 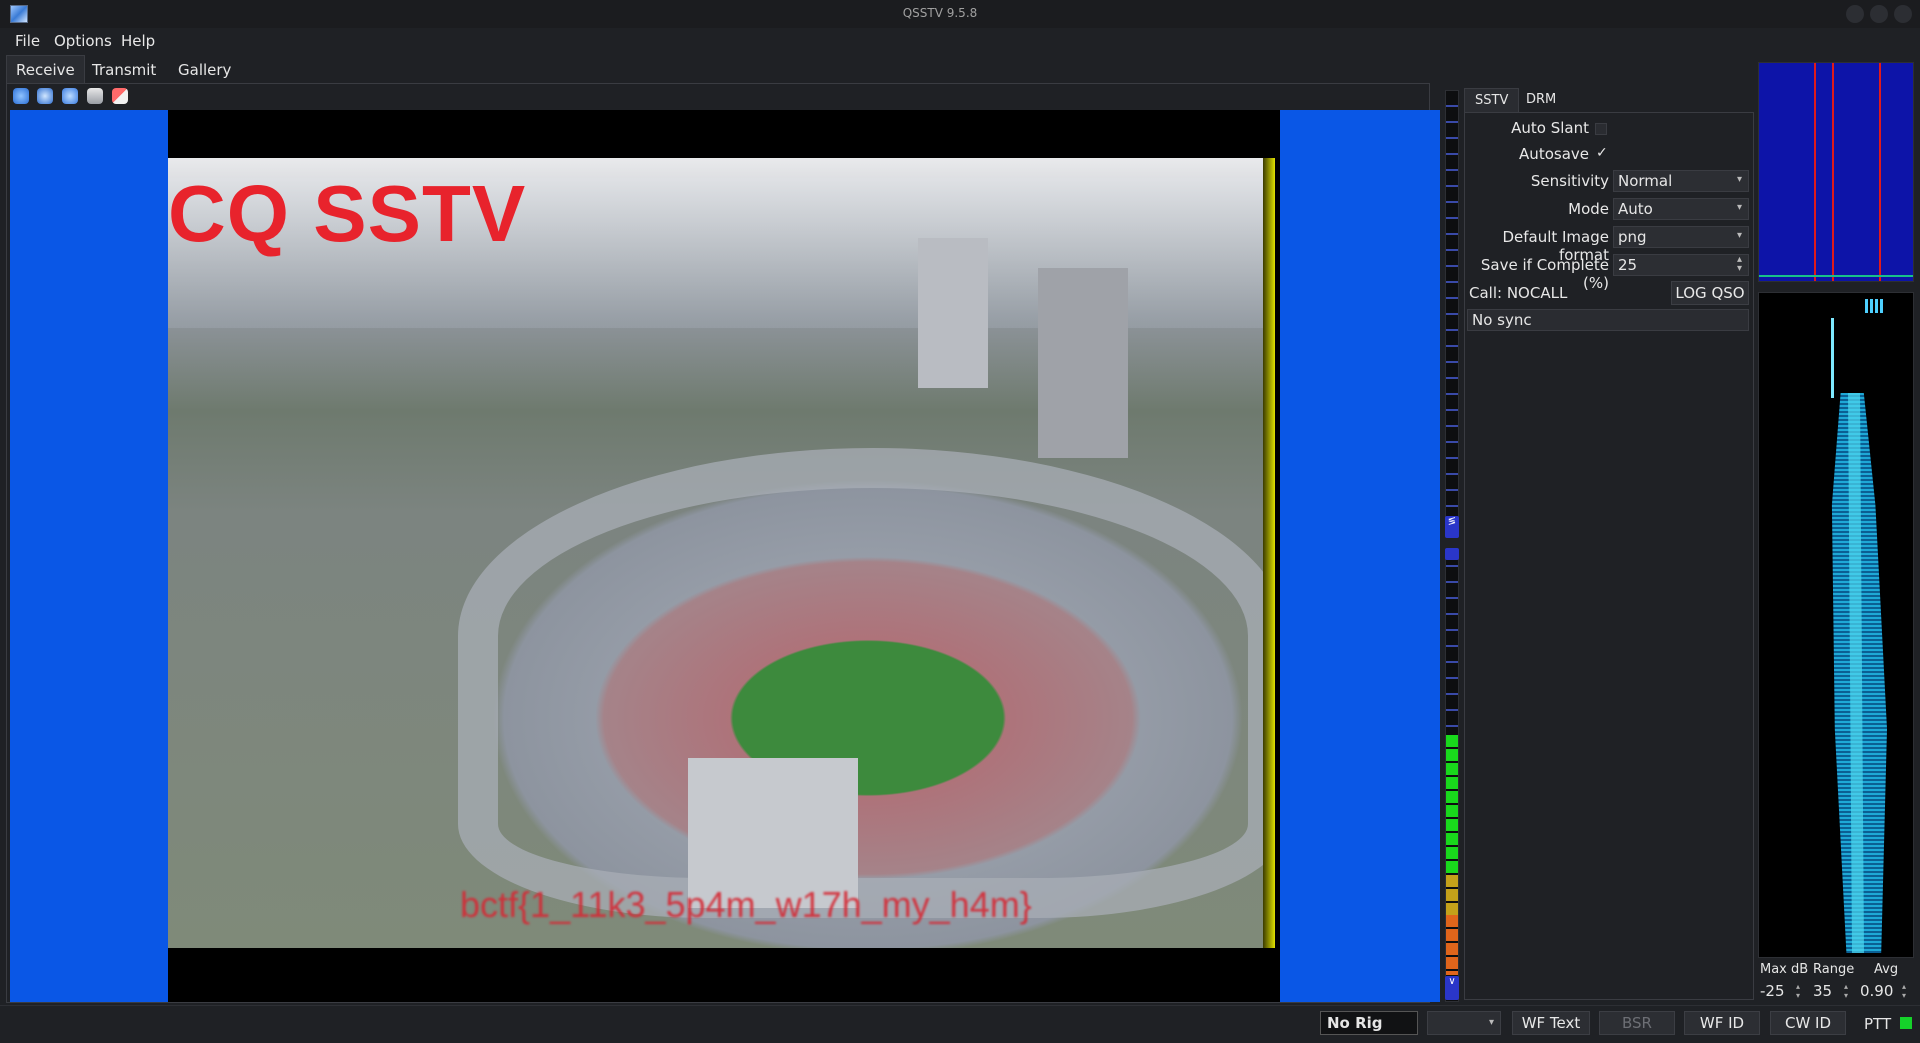 I want to click on tower-right, so click(x=1083, y=363).